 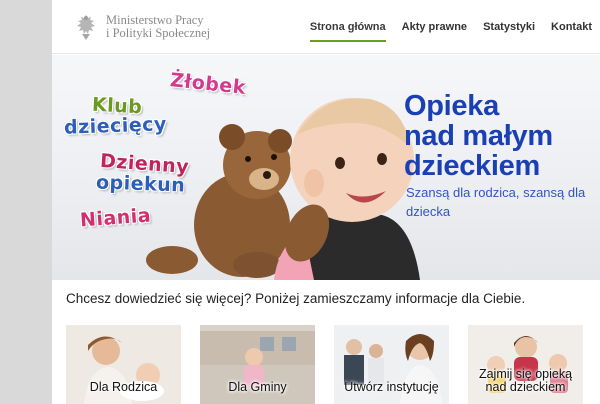 What do you see at coordinates (140, 184) in the screenshot?
I see `floating-word-caregiver: opiekun` at bounding box center [140, 184].